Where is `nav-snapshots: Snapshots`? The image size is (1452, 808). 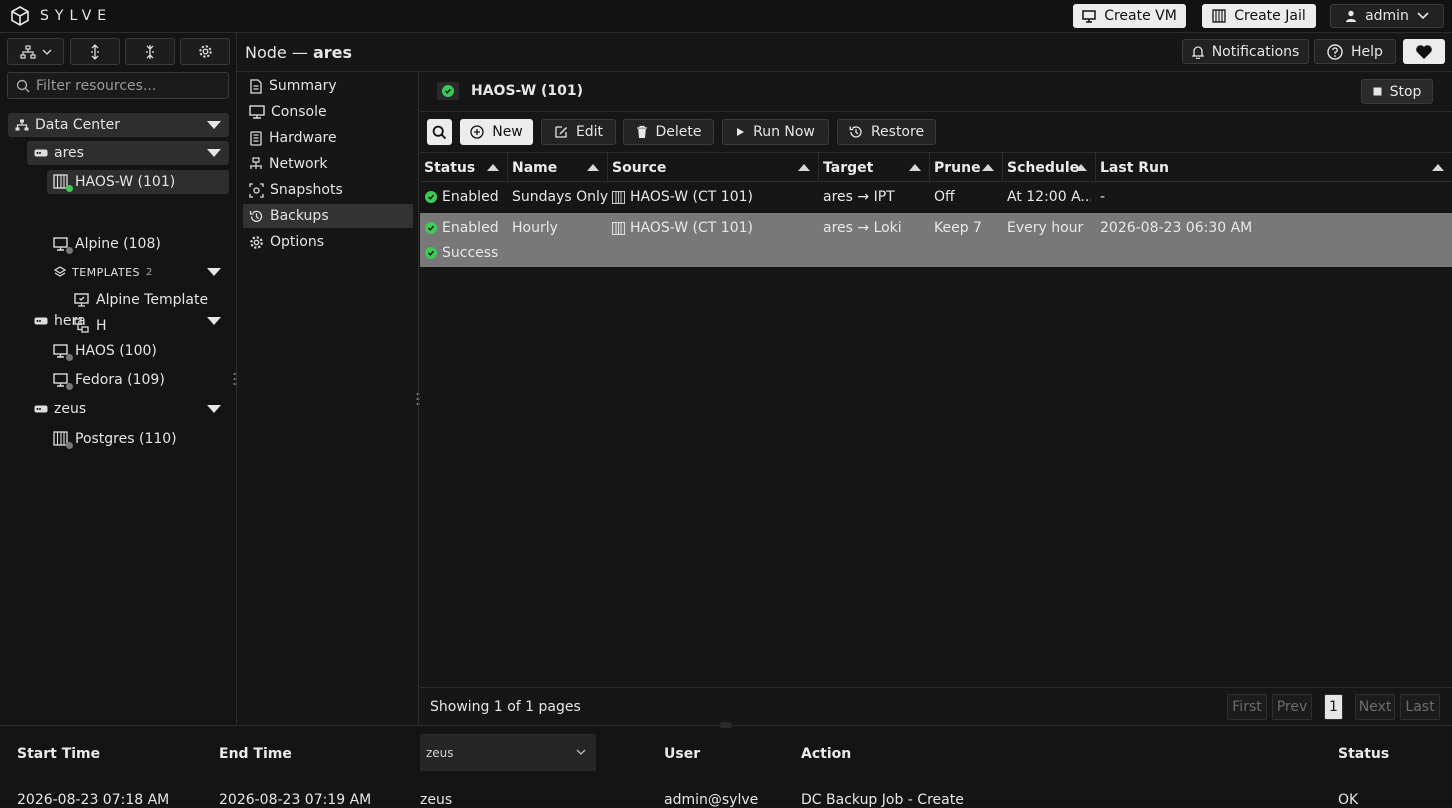 nav-snapshots: Snapshots is located at coordinates (328, 190).